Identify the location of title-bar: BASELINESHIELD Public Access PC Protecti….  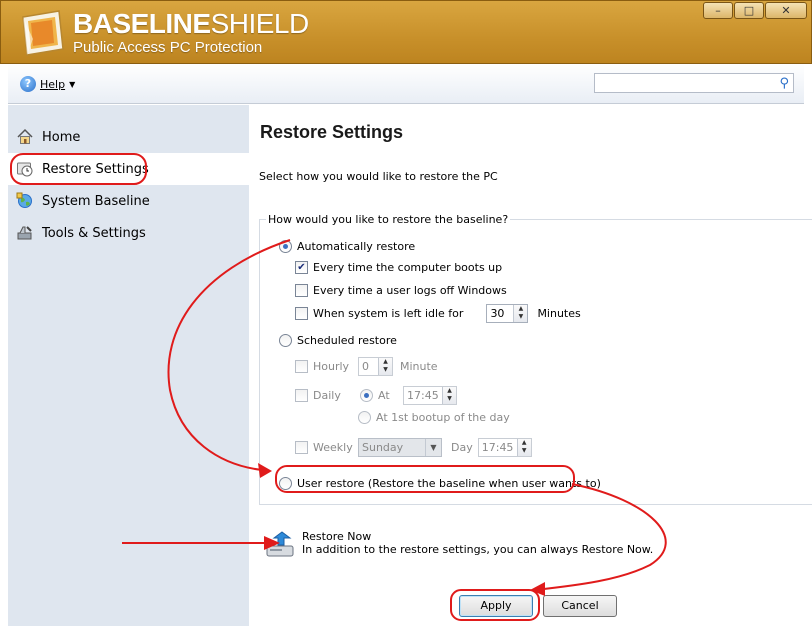
(406, 32).